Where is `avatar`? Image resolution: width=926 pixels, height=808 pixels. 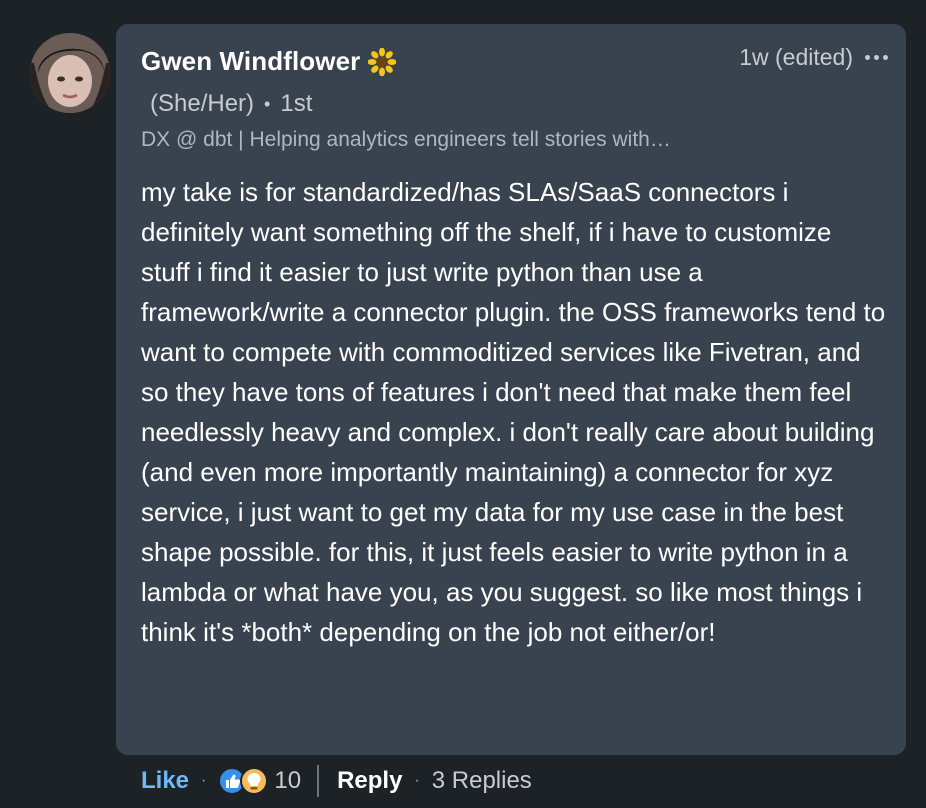 avatar is located at coordinates (70, 73).